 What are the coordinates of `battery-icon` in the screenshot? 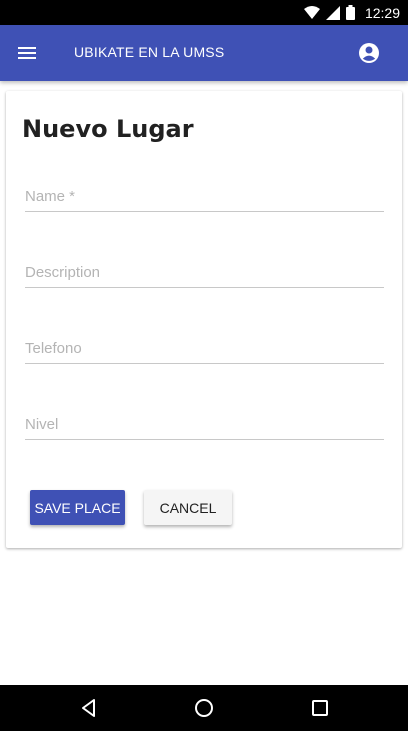 It's located at (350, 12).